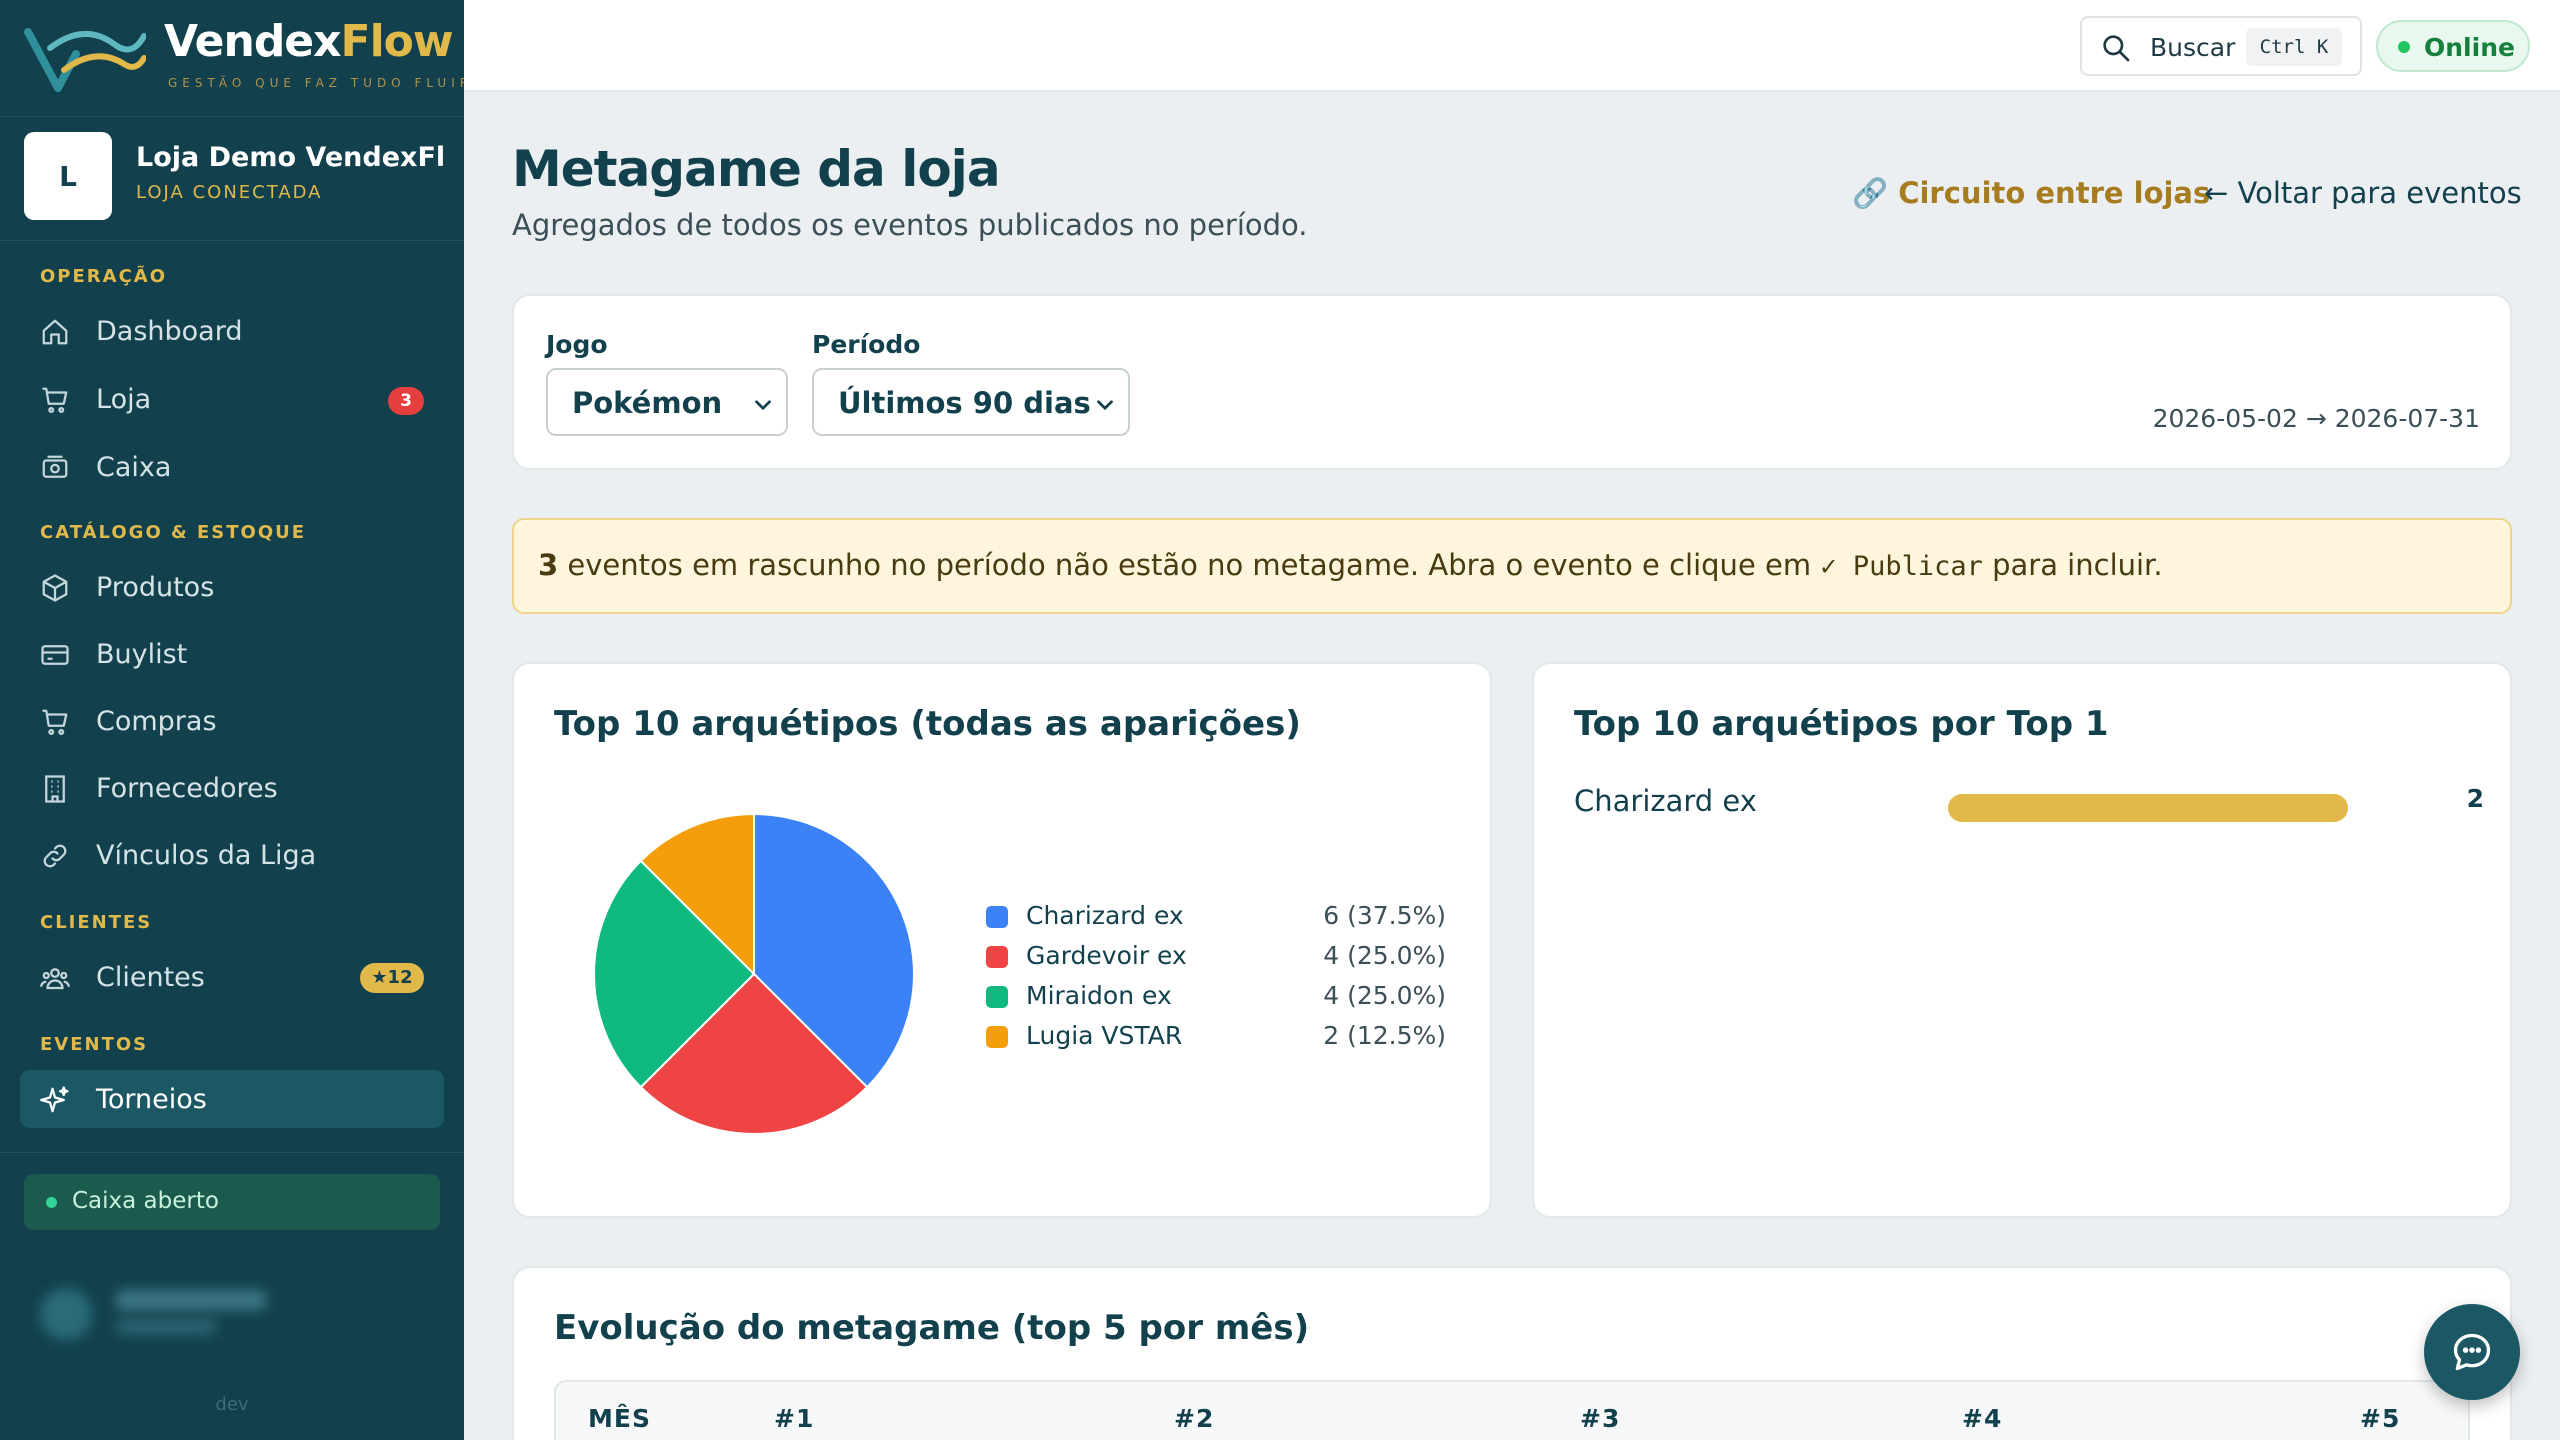 This screenshot has width=2560, height=1440. I want to click on loyalty-badge: ★12, so click(392, 978).